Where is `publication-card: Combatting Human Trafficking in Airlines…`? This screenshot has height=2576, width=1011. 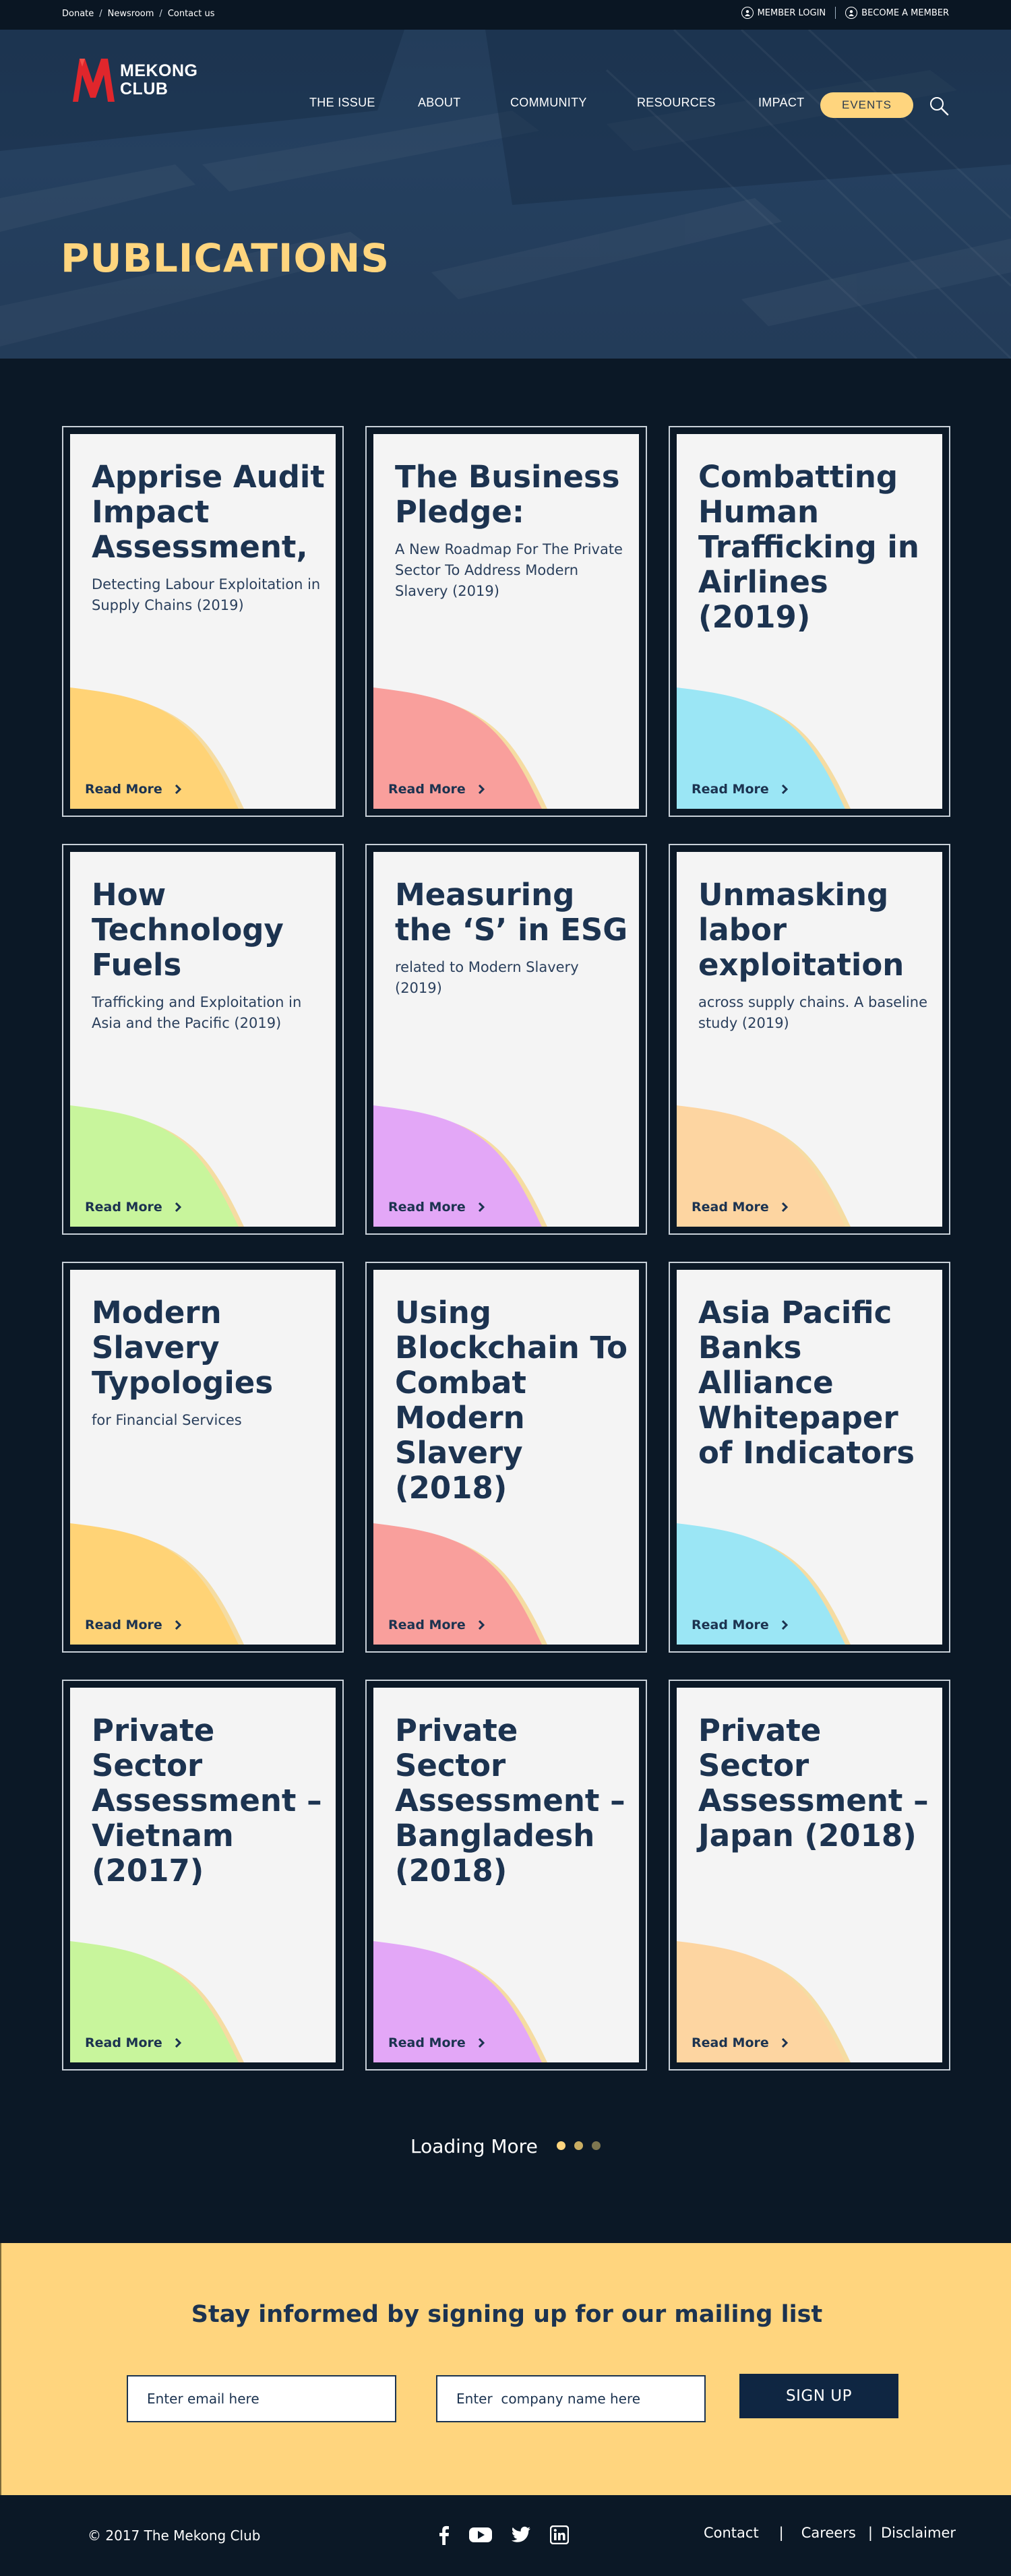 publication-card: Combatting Human Trafficking in Airlines… is located at coordinates (809, 622).